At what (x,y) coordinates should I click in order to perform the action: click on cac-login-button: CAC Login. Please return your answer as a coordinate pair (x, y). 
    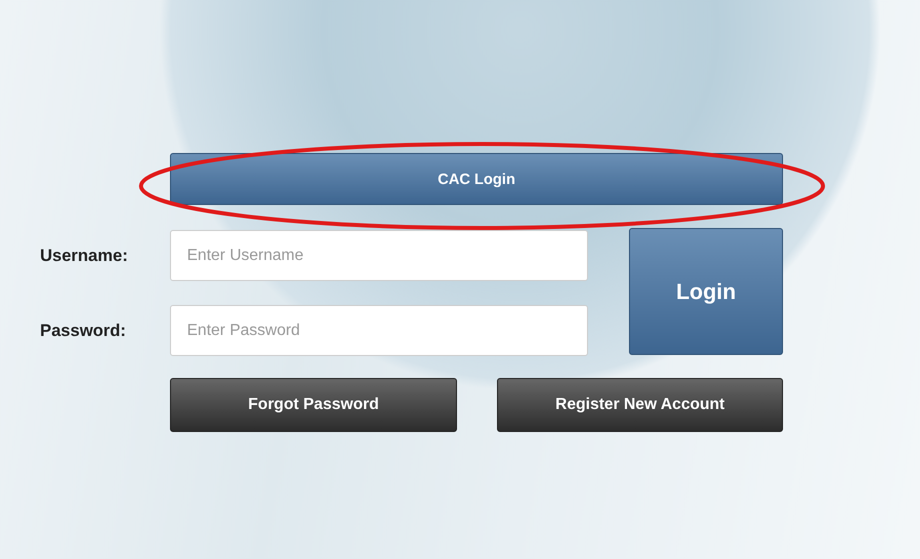
    Looking at the image, I should click on (476, 179).